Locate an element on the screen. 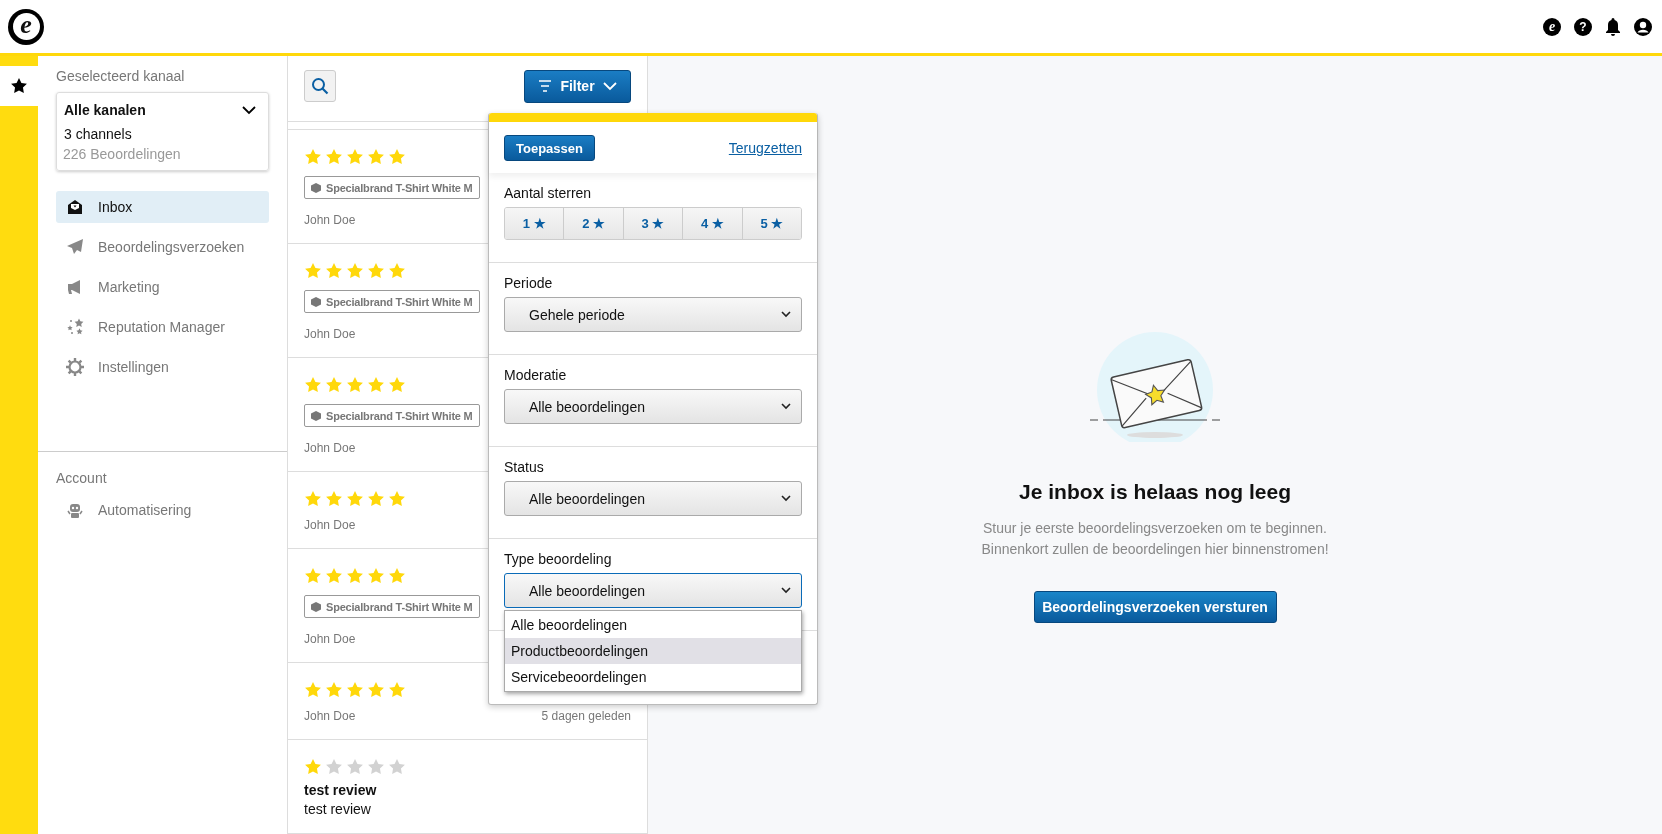 The height and width of the screenshot is (834, 1662). filter-button: Filter is located at coordinates (577, 86).